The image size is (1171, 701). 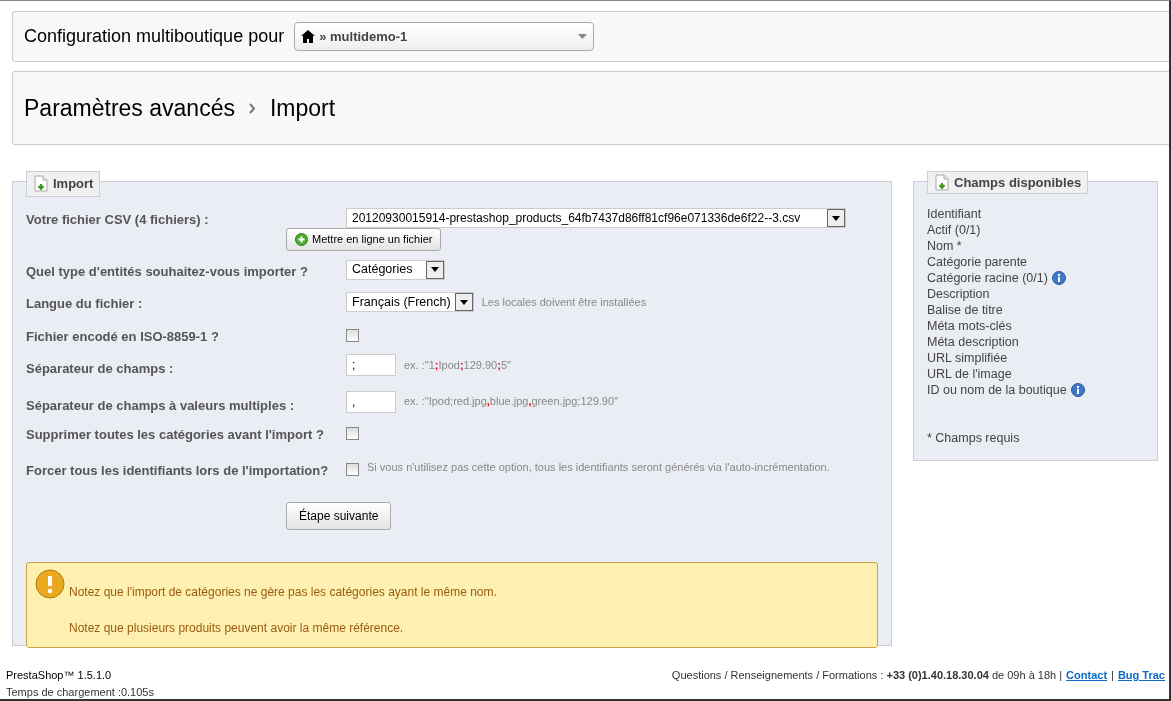 What do you see at coordinates (958, 294) in the screenshot?
I see `field-name: Description` at bounding box center [958, 294].